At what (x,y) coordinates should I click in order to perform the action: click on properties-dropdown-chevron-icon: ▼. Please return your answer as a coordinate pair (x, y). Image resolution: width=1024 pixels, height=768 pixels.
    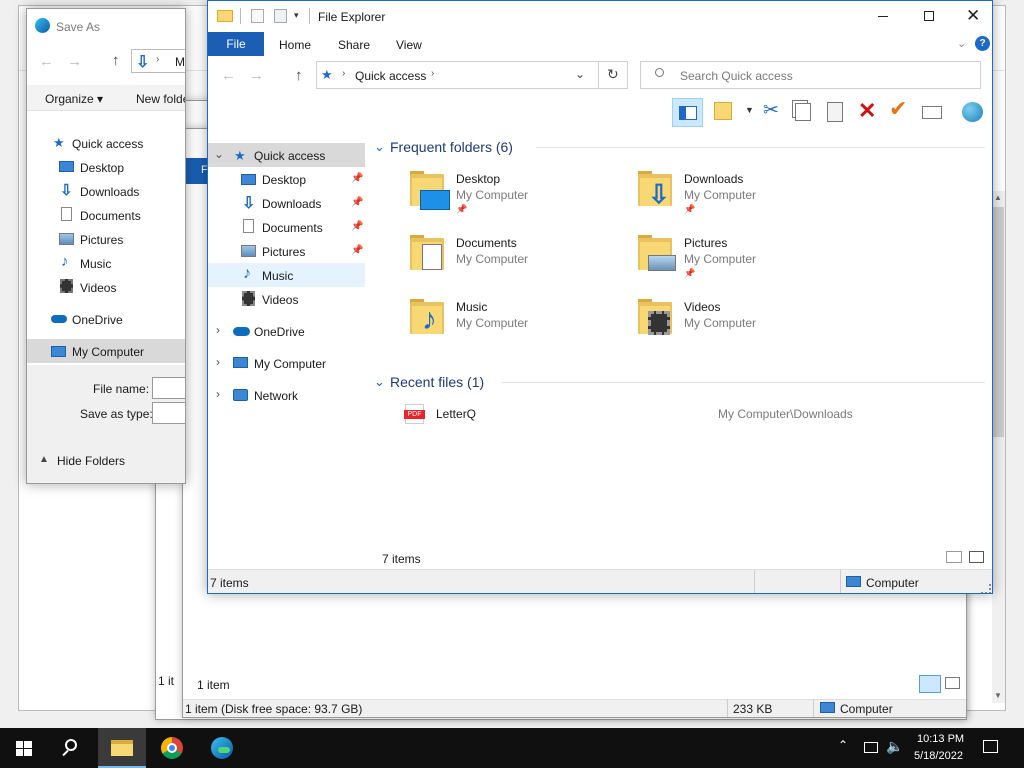
    Looking at the image, I should click on (749, 110).